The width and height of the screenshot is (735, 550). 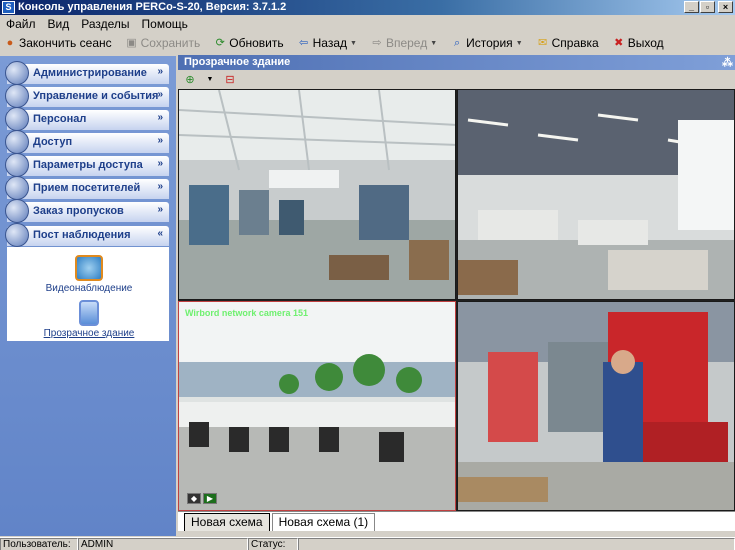 What do you see at coordinates (82, 235) in the screenshot?
I see `sidebar-item-label: Пост наблюдения` at bounding box center [82, 235].